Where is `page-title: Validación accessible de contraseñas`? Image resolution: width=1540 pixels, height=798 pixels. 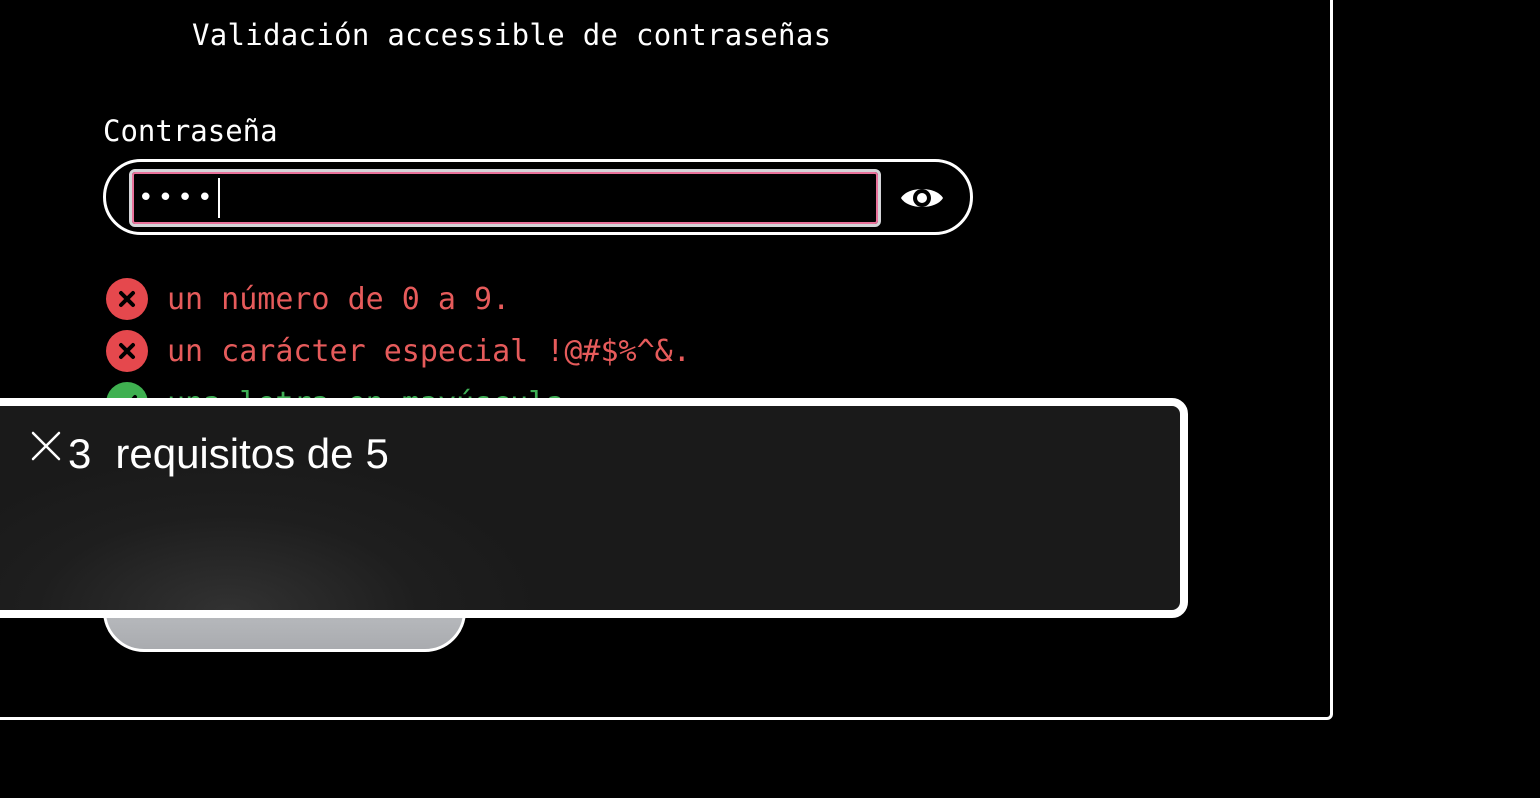 page-title: Validación accessible de contraseñas is located at coordinates (512, 35).